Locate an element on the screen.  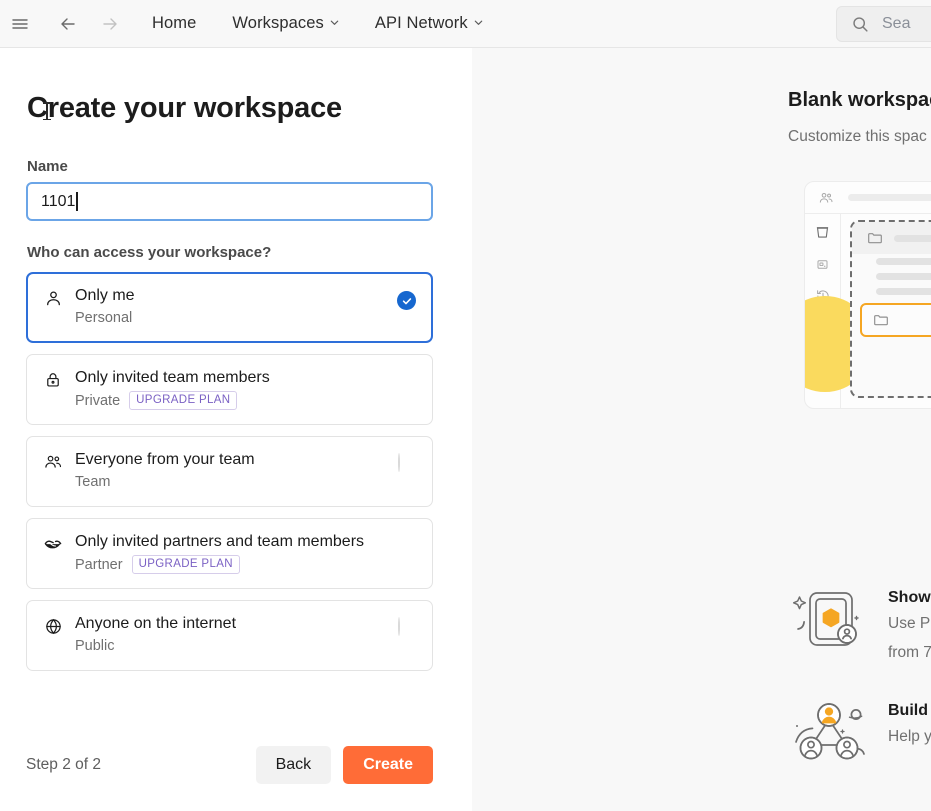
person-icon is located at coordinates (53, 298).